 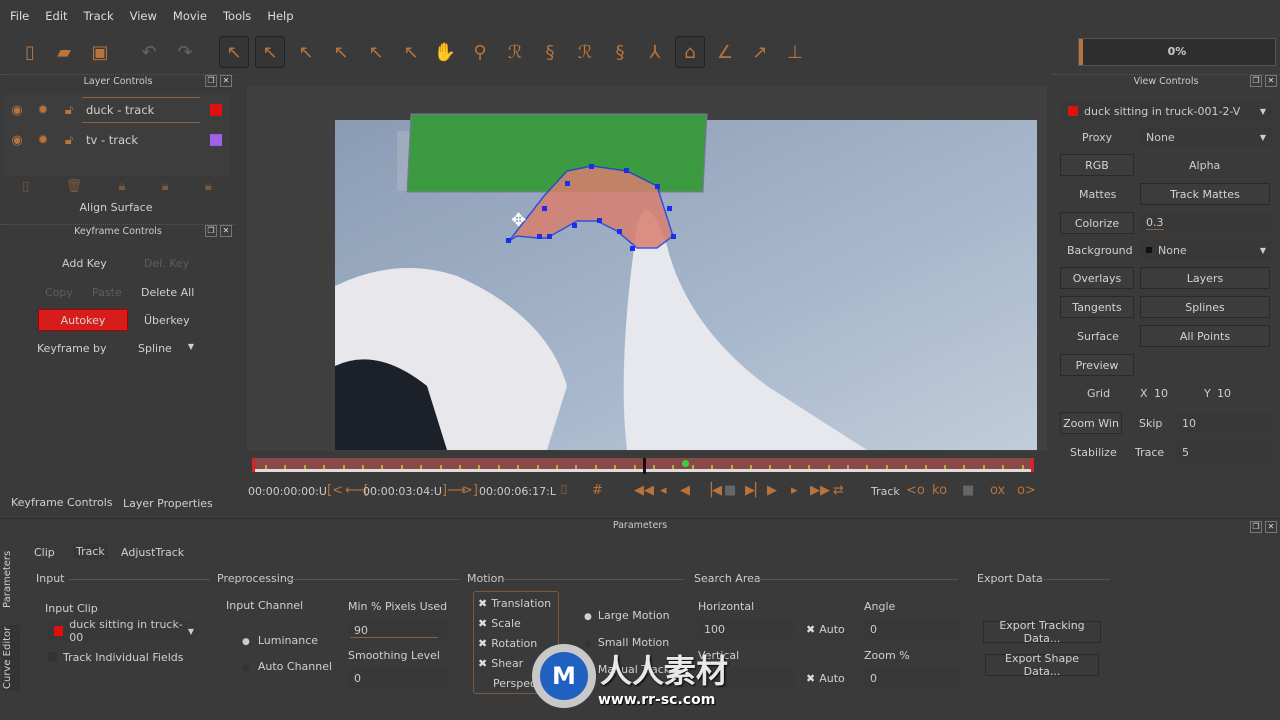 What do you see at coordinates (64, 52) in the screenshot?
I see `open-folder-icon: ▰` at bounding box center [64, 52].